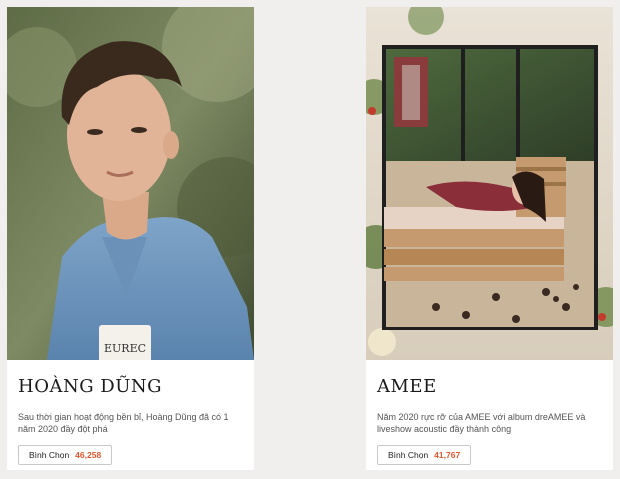 The height and width of the screenshot is (479, 620). What do you see at coordinates (90, 386) in the screenshot?
I see `artist-name: HOÀNG DŨNG` at bounding box center [90, 386].